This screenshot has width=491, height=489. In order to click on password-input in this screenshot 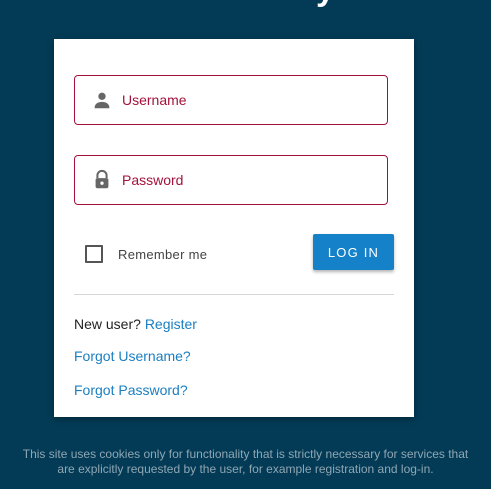, I will do `click(247, 180)`.